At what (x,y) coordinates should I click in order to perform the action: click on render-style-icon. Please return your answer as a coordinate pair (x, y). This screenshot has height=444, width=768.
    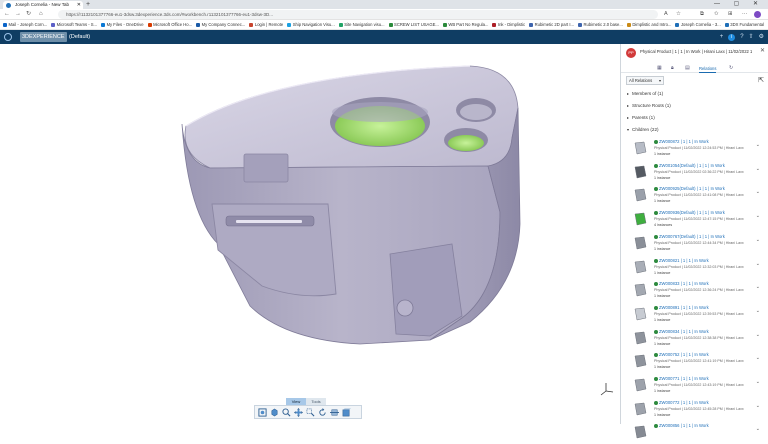
    Looking at the image, I should click on (346, 412).